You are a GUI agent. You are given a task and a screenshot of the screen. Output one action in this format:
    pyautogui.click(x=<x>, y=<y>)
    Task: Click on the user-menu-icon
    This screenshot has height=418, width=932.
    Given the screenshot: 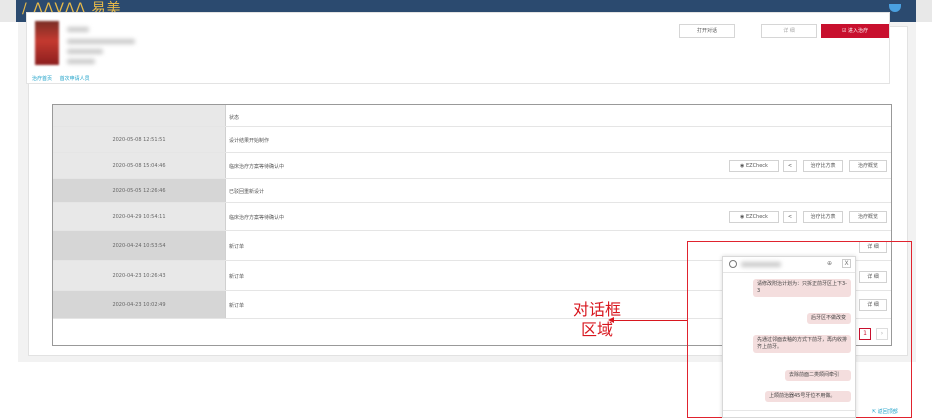 What is the action you would take?
    pyautogui.click(x=895, y=8)
    